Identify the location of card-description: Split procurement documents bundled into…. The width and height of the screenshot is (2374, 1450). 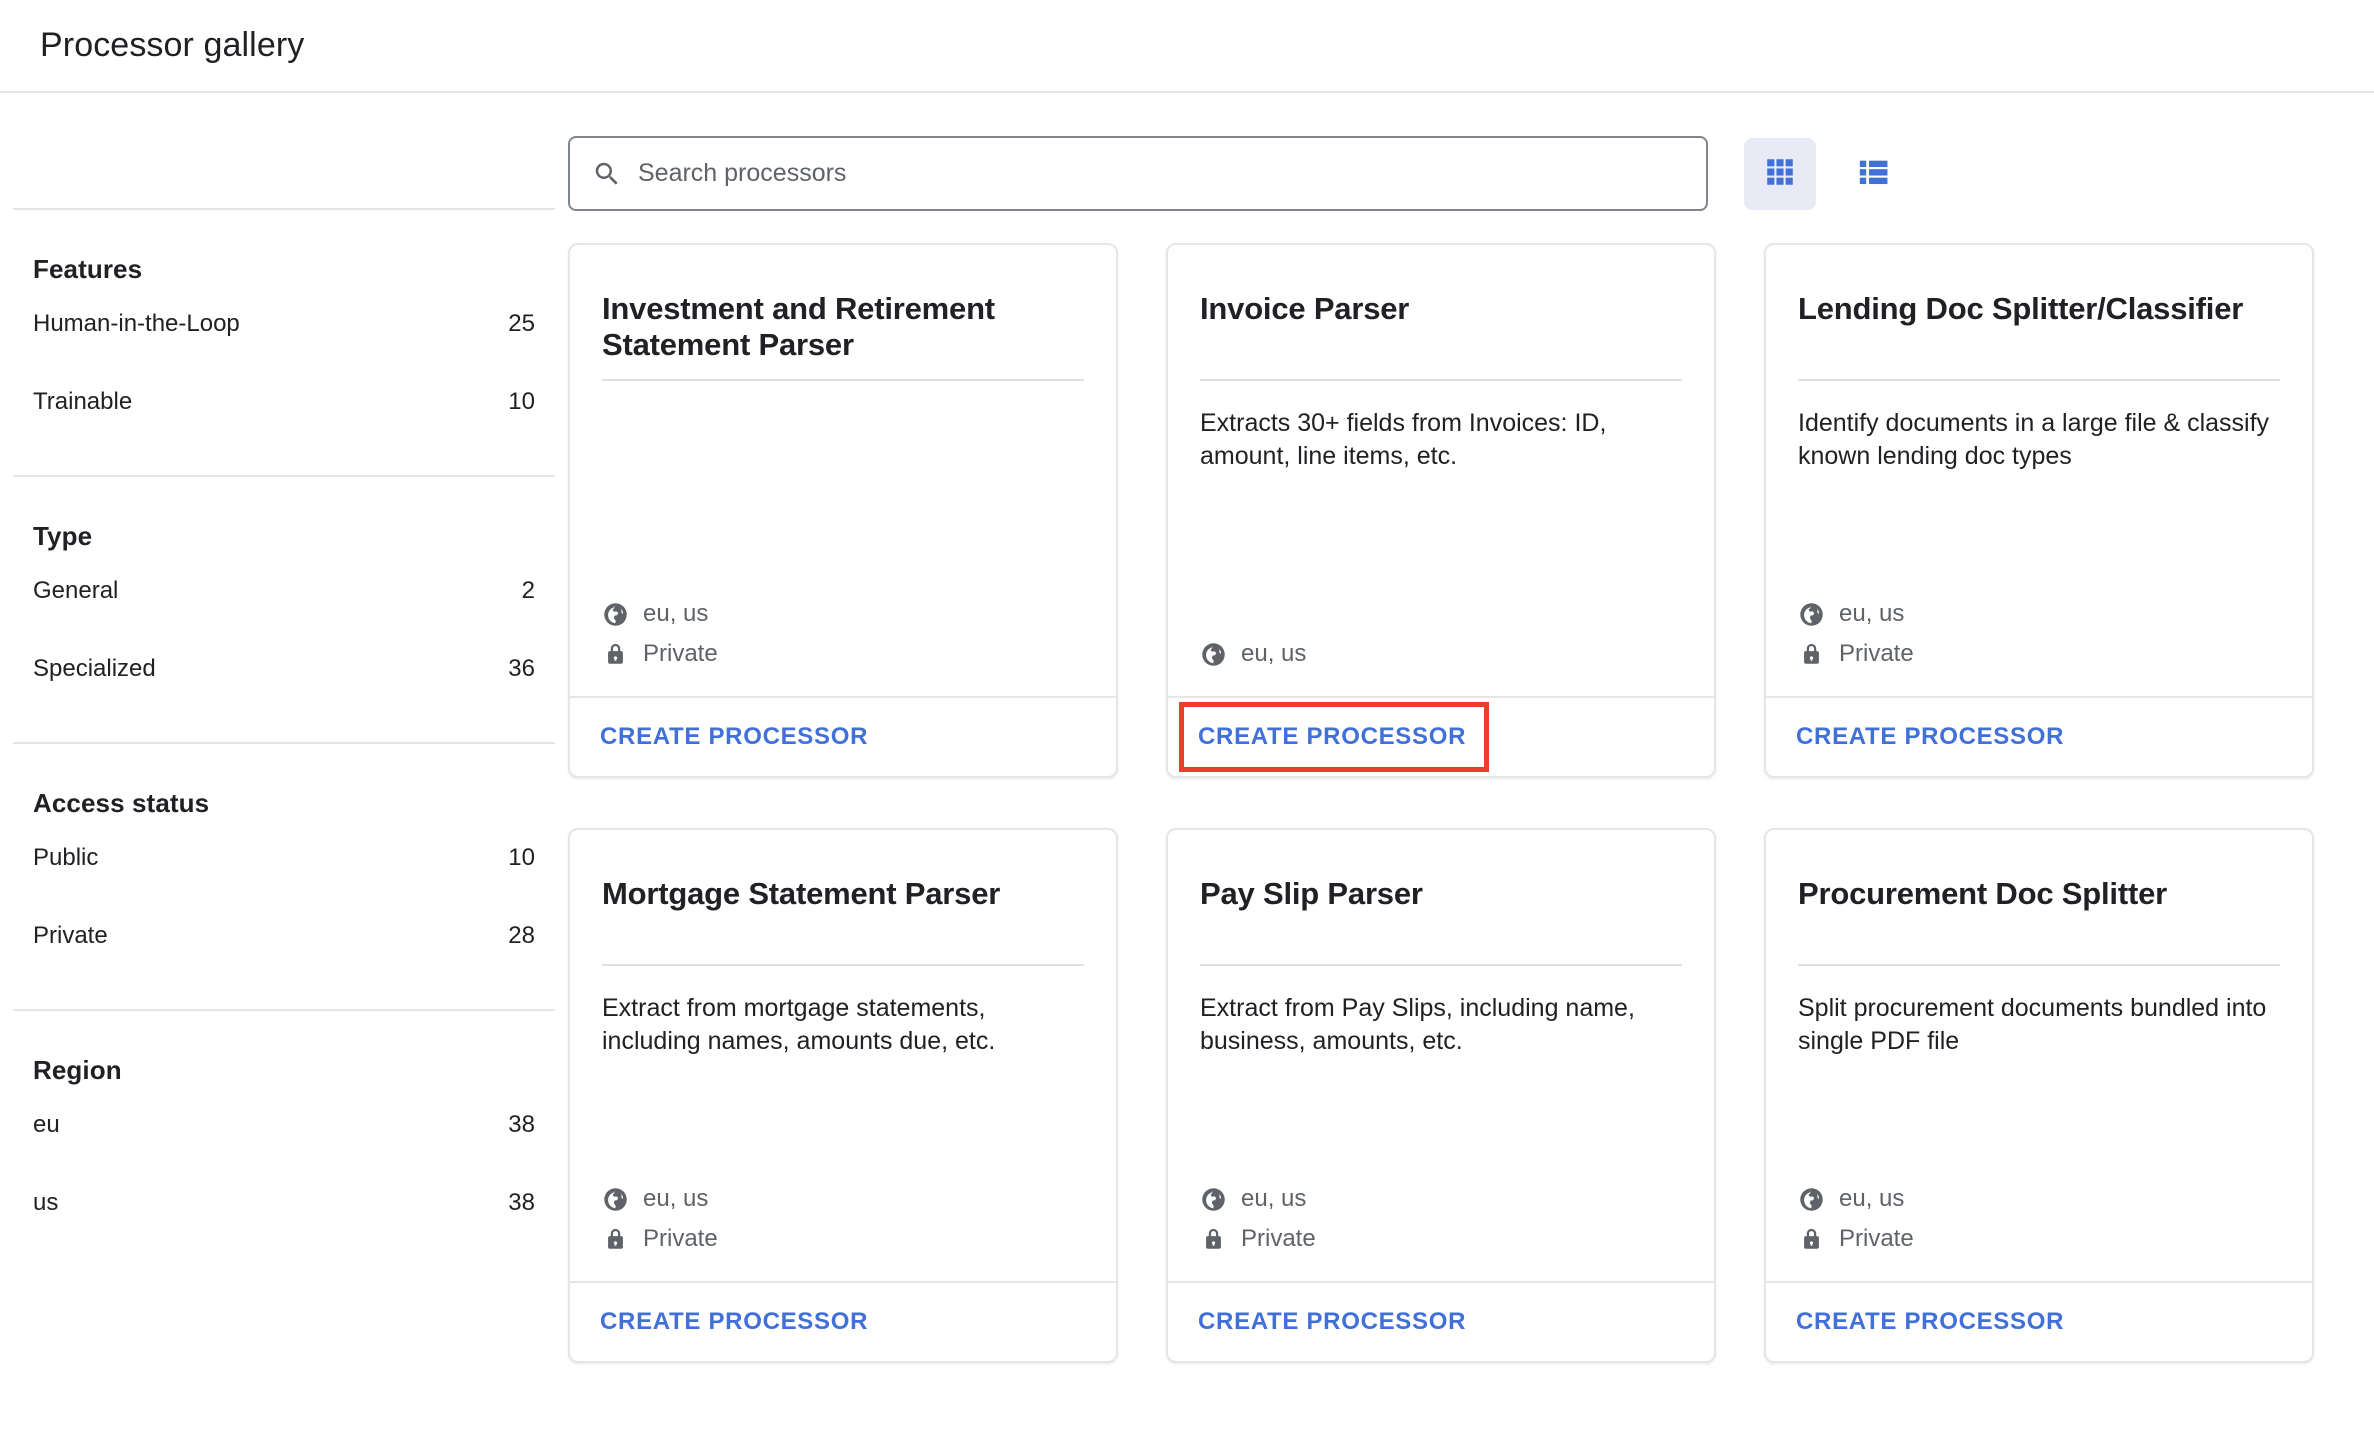
(2032, 1024).